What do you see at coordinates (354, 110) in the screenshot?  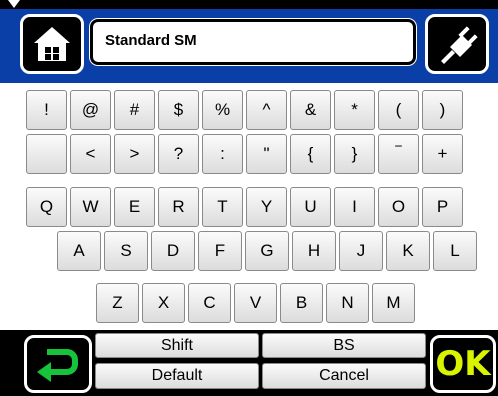 I see `key: *` at bounding box center [354, 110].